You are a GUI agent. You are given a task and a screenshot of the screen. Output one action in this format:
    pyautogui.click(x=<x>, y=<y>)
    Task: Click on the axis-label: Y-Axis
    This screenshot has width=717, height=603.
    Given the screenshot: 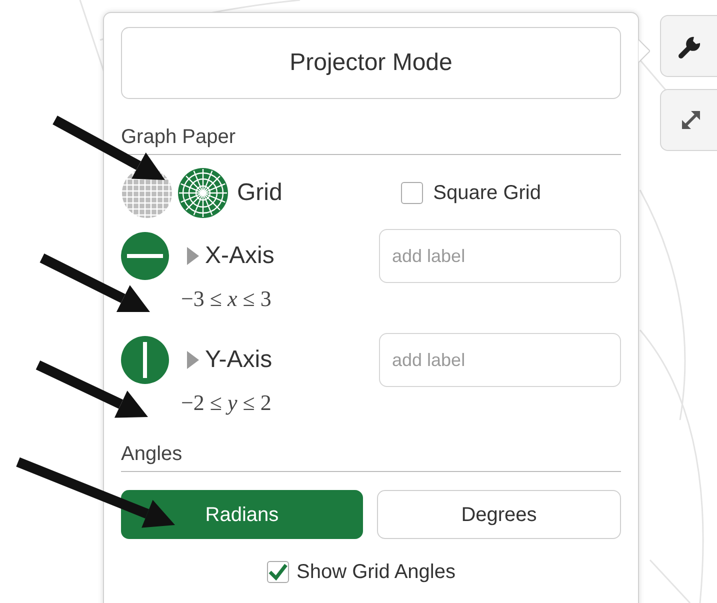 What is the action you would take?
    pyautogui.click(x=238, y=360)
    